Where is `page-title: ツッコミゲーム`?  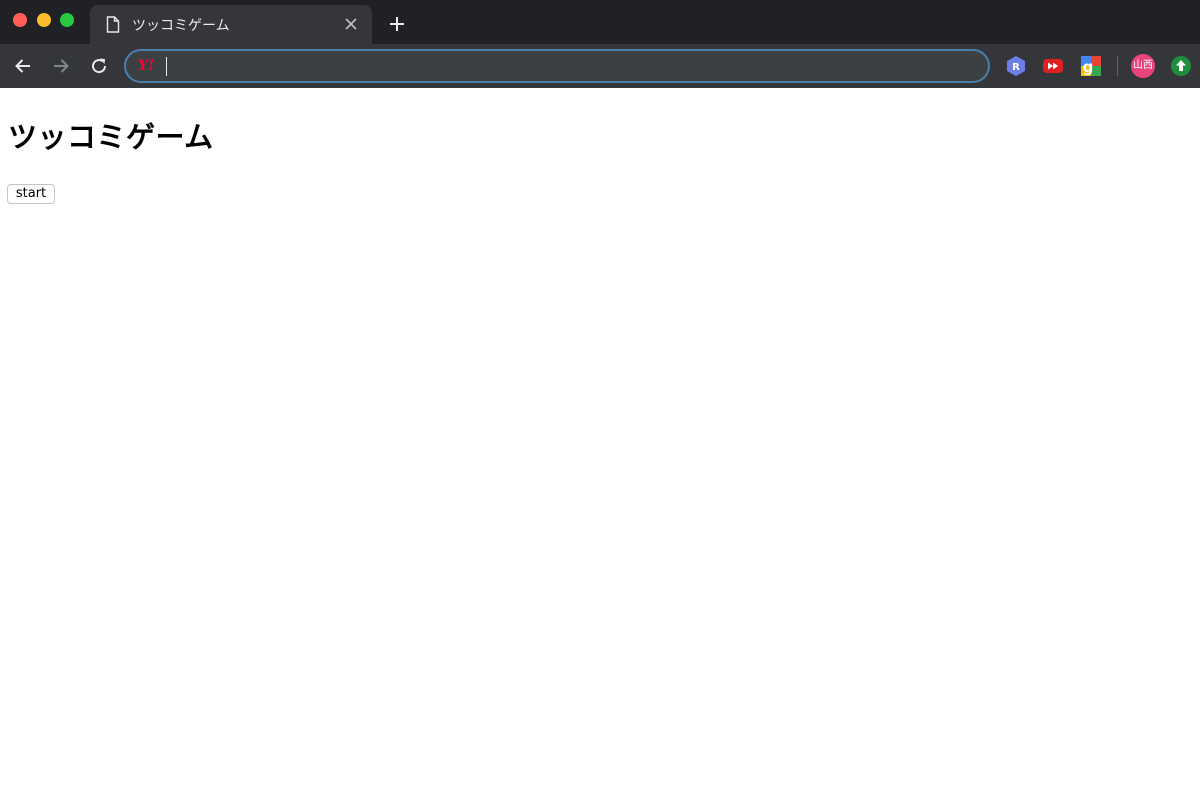
page-title: ツッコミゲーム is located at coordinates (111, 137).